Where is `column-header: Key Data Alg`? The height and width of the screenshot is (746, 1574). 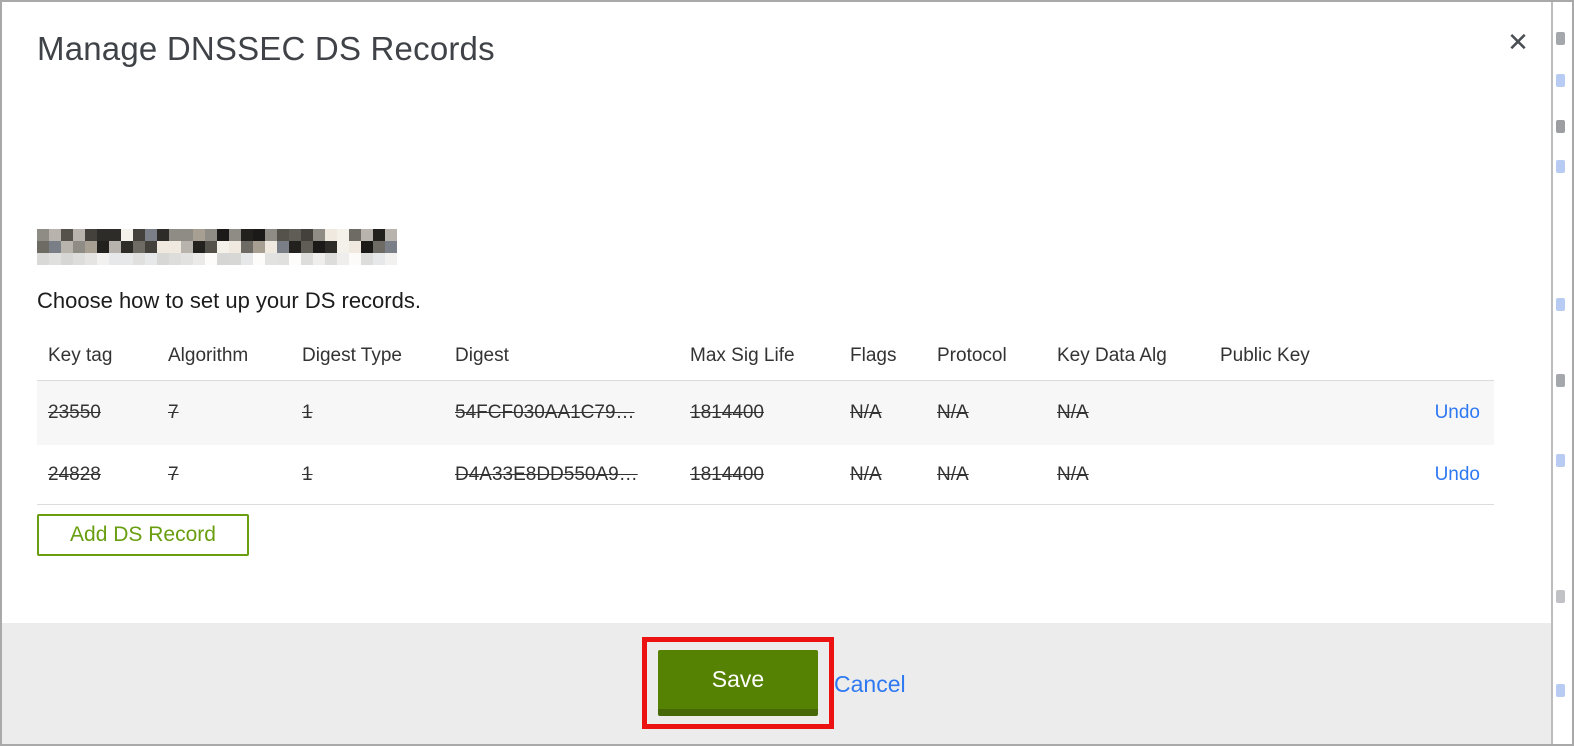 column-header: Key Data Alg is located at coordinates (1112, 355).